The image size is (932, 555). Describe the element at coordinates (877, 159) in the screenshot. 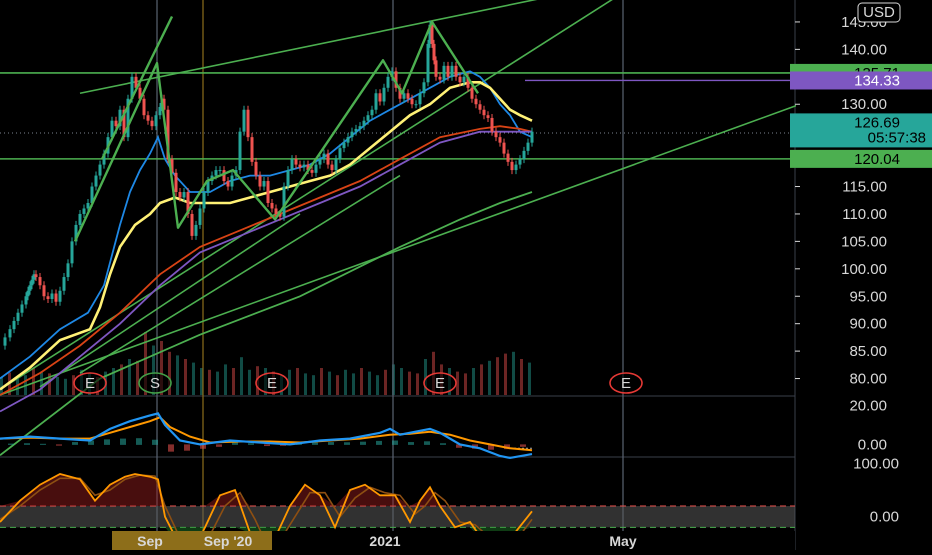

I see `support-price-tag-label: 120.04` at that location.